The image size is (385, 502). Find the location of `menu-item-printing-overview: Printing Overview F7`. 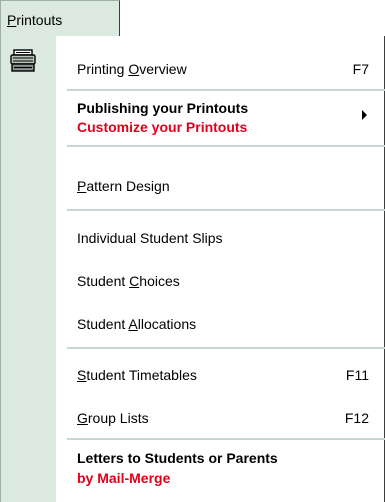

menu-item-printing-overview: Printing Overview F7 is located at coordinates (223, 69).